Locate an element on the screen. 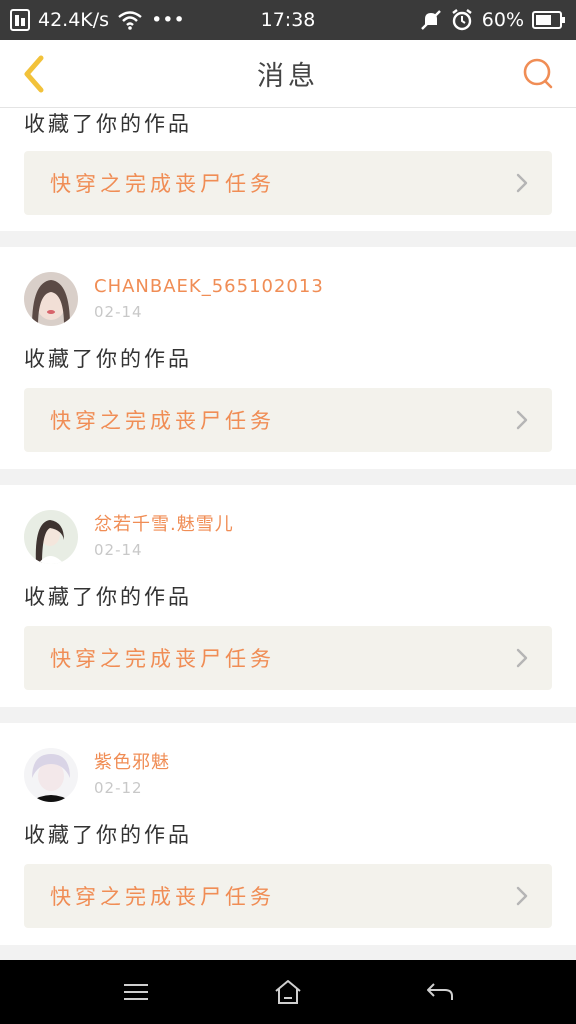 The width and height of the screenshot is (576, 1024). search-icon is located at coordinates (538, 73).